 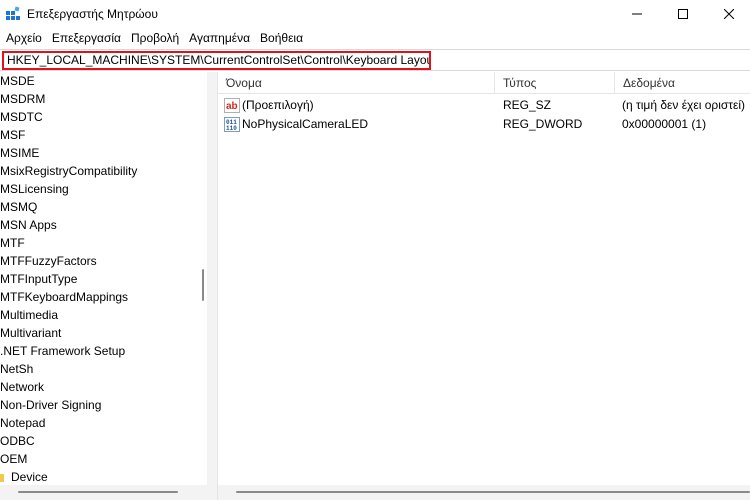 What do you see at coordinates (98, 492) in the screenshot?
I see `tree-horizontal-scrollbar-thumb` at bounding box center [98, 492].